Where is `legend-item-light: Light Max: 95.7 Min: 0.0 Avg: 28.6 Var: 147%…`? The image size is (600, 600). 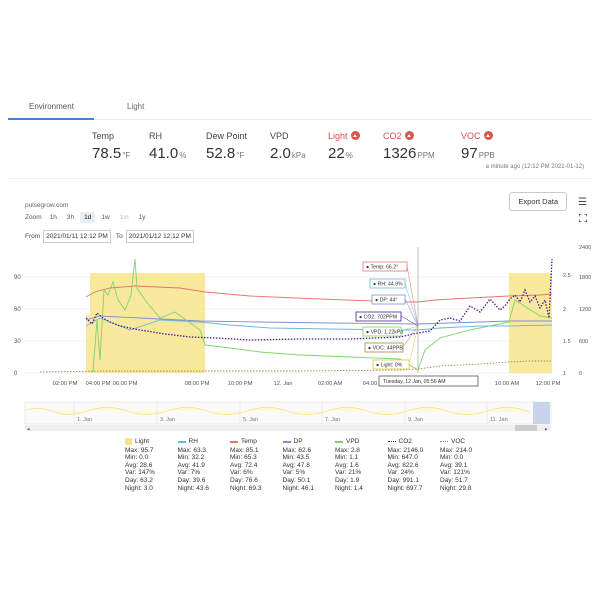 legend-item-light: Light Max: 95.7 Min: 0.0 Avg: 28.6 Var: 147%… is located at coordinates (151, 465).